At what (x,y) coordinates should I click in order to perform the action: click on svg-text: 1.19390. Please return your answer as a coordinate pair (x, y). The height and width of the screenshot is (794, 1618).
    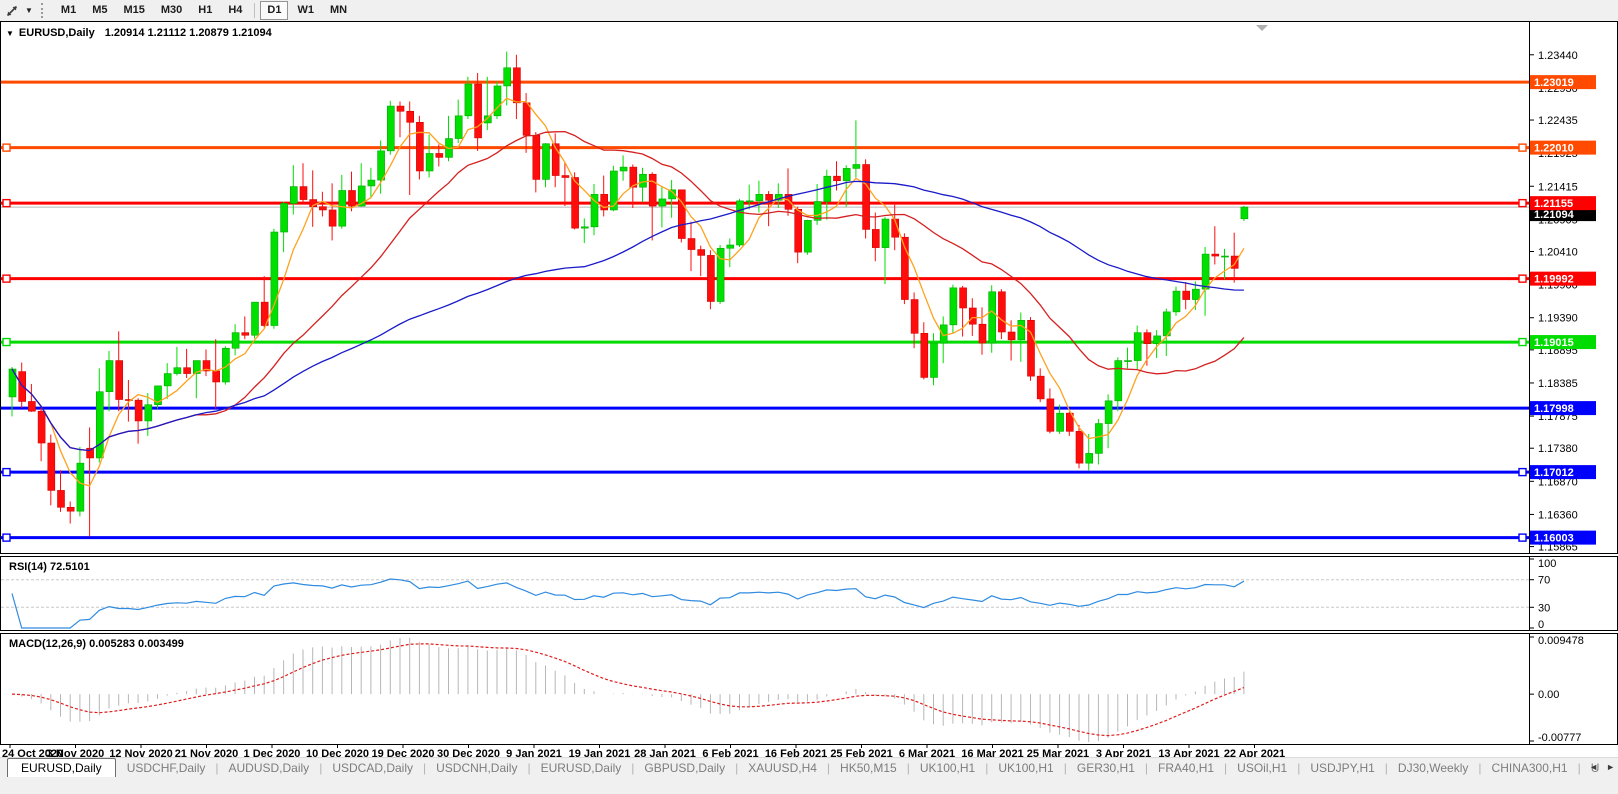
    Looking at the image, I should click on (1558, 319).